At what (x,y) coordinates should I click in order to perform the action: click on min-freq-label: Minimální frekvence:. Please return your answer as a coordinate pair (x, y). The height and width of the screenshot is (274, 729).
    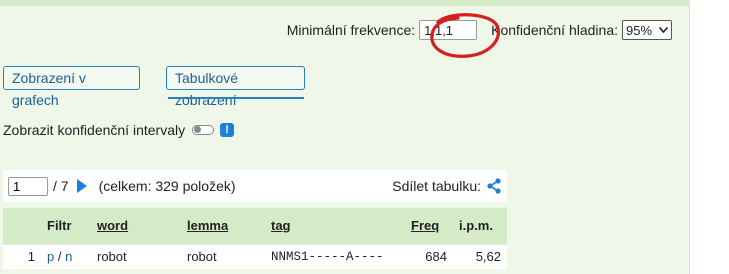
    Looking at the image, I should click on (351, 30).